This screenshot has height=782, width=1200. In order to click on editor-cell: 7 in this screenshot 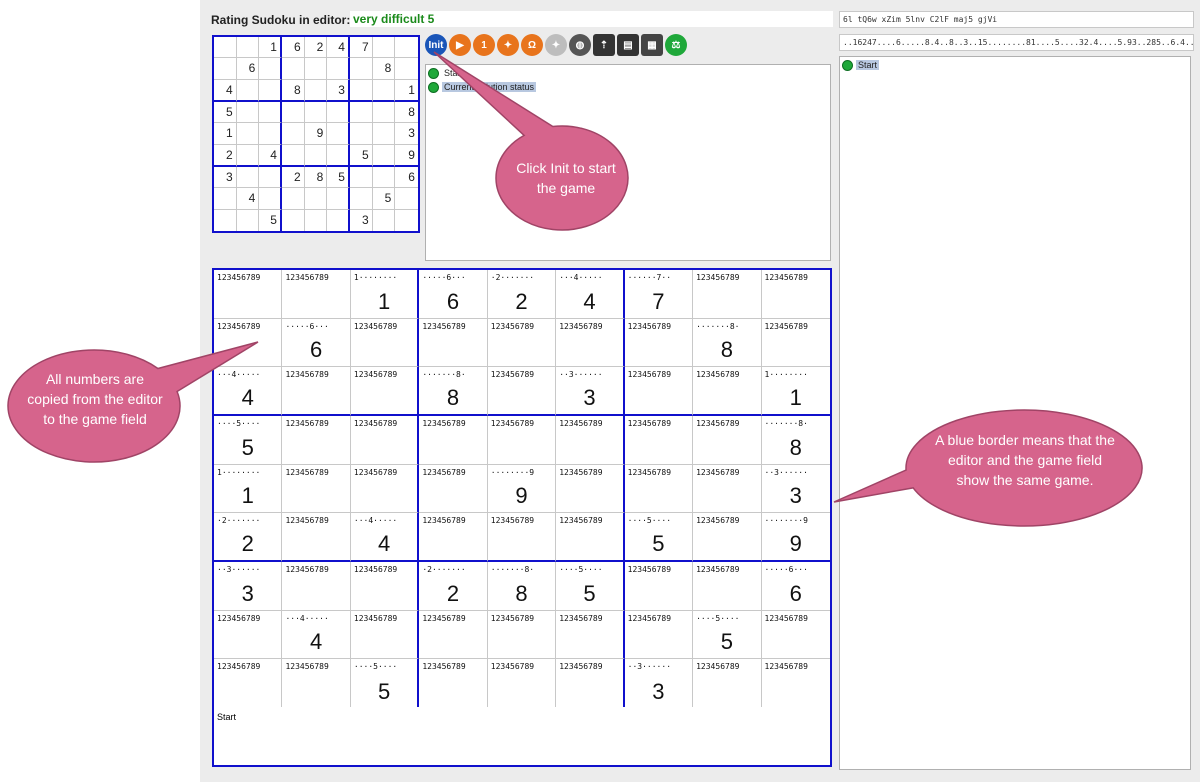, I will do `click(361, 48)`.